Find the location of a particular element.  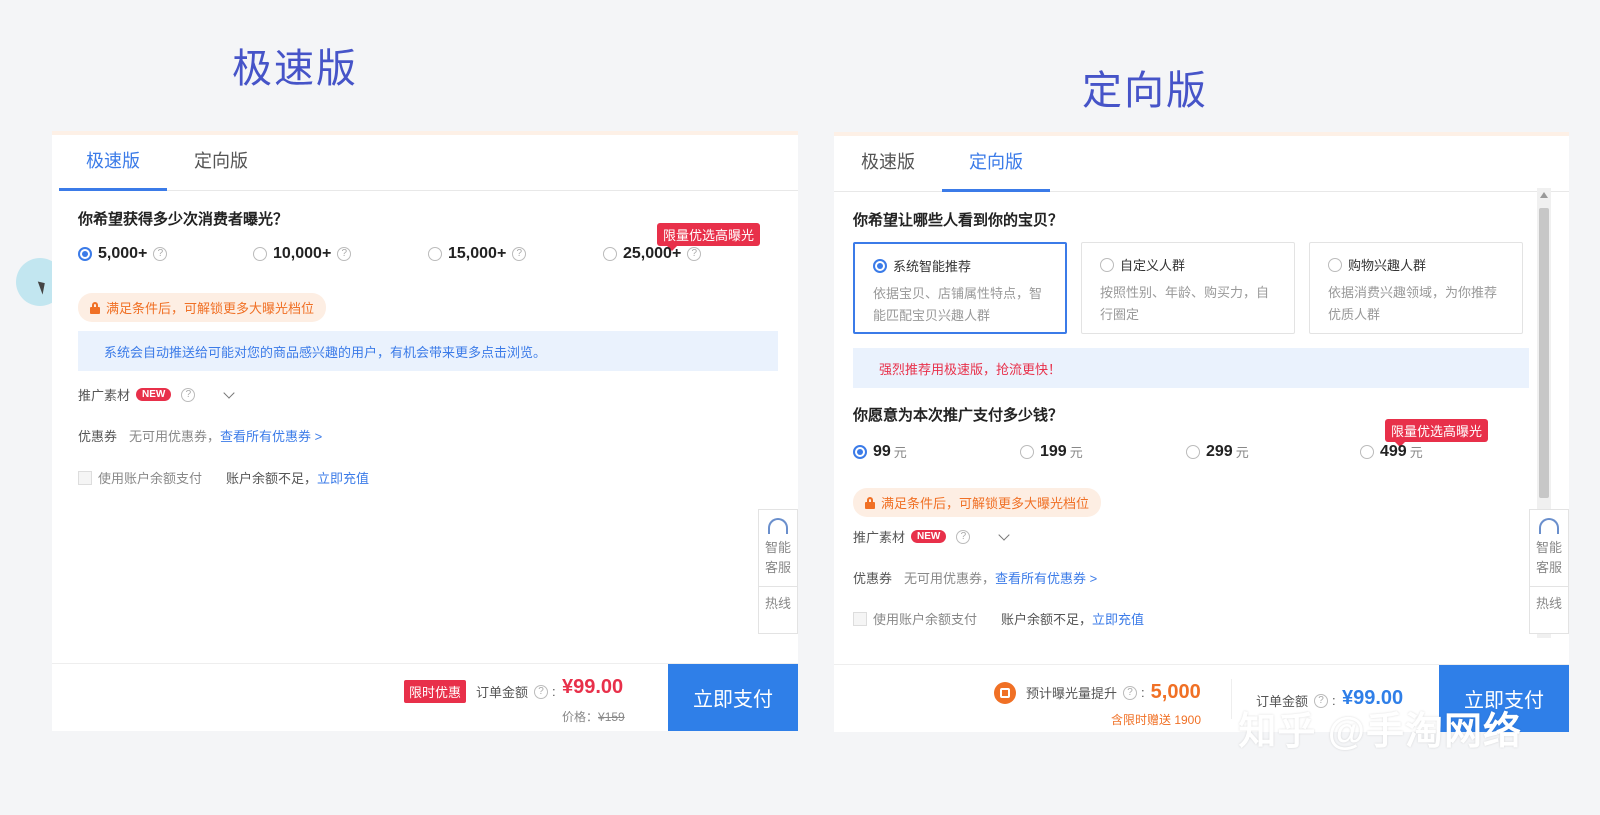

audience-card-smart: 系统智能推荐 依据宝贝、店铺属性特点，智能匹配宝贝兴趣人群 is located at coordinates (960, 288).